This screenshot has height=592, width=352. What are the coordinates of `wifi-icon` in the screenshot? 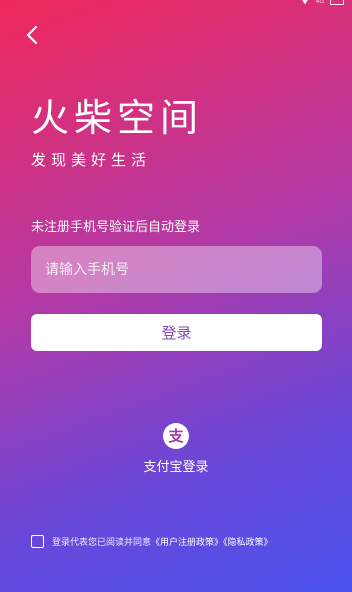 It's located at (305, 2).